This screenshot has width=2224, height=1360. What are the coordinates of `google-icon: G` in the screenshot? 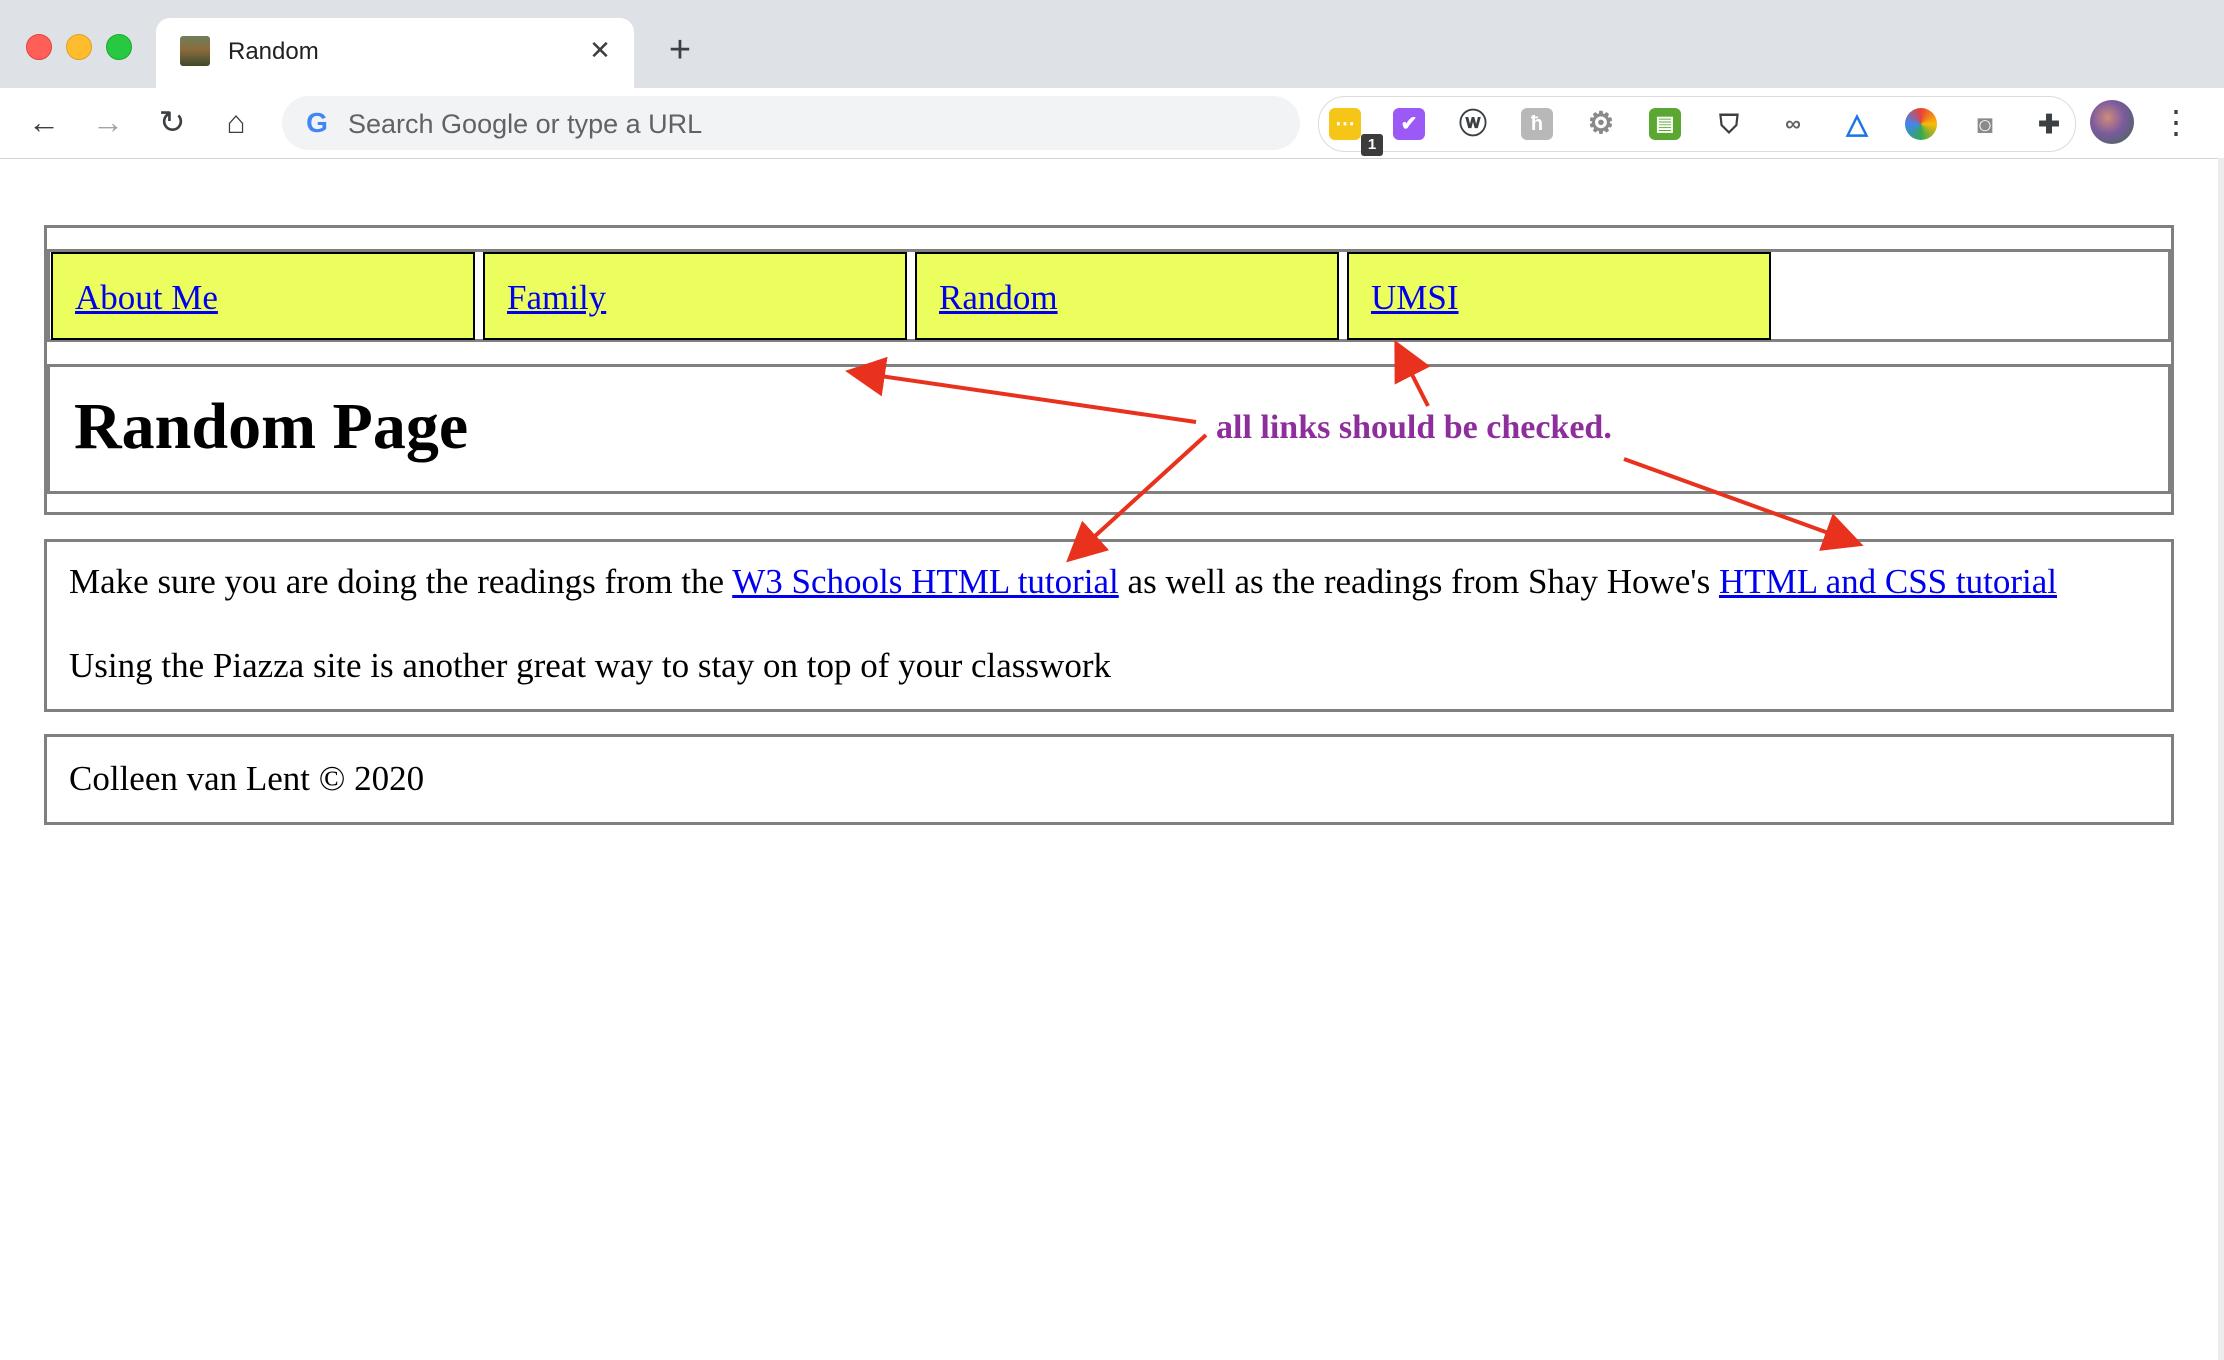 It's located at (317, 122).